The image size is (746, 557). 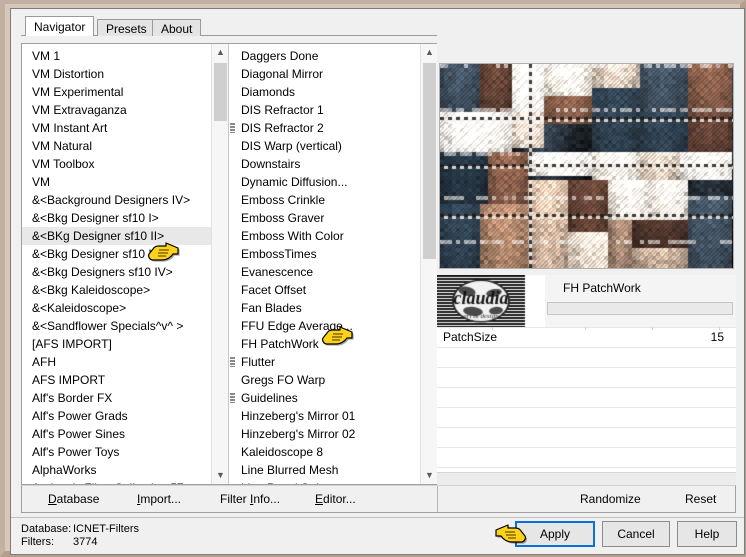 I want to click on category-list-item: Alf's Power Sines, so click(x=116, y=434).